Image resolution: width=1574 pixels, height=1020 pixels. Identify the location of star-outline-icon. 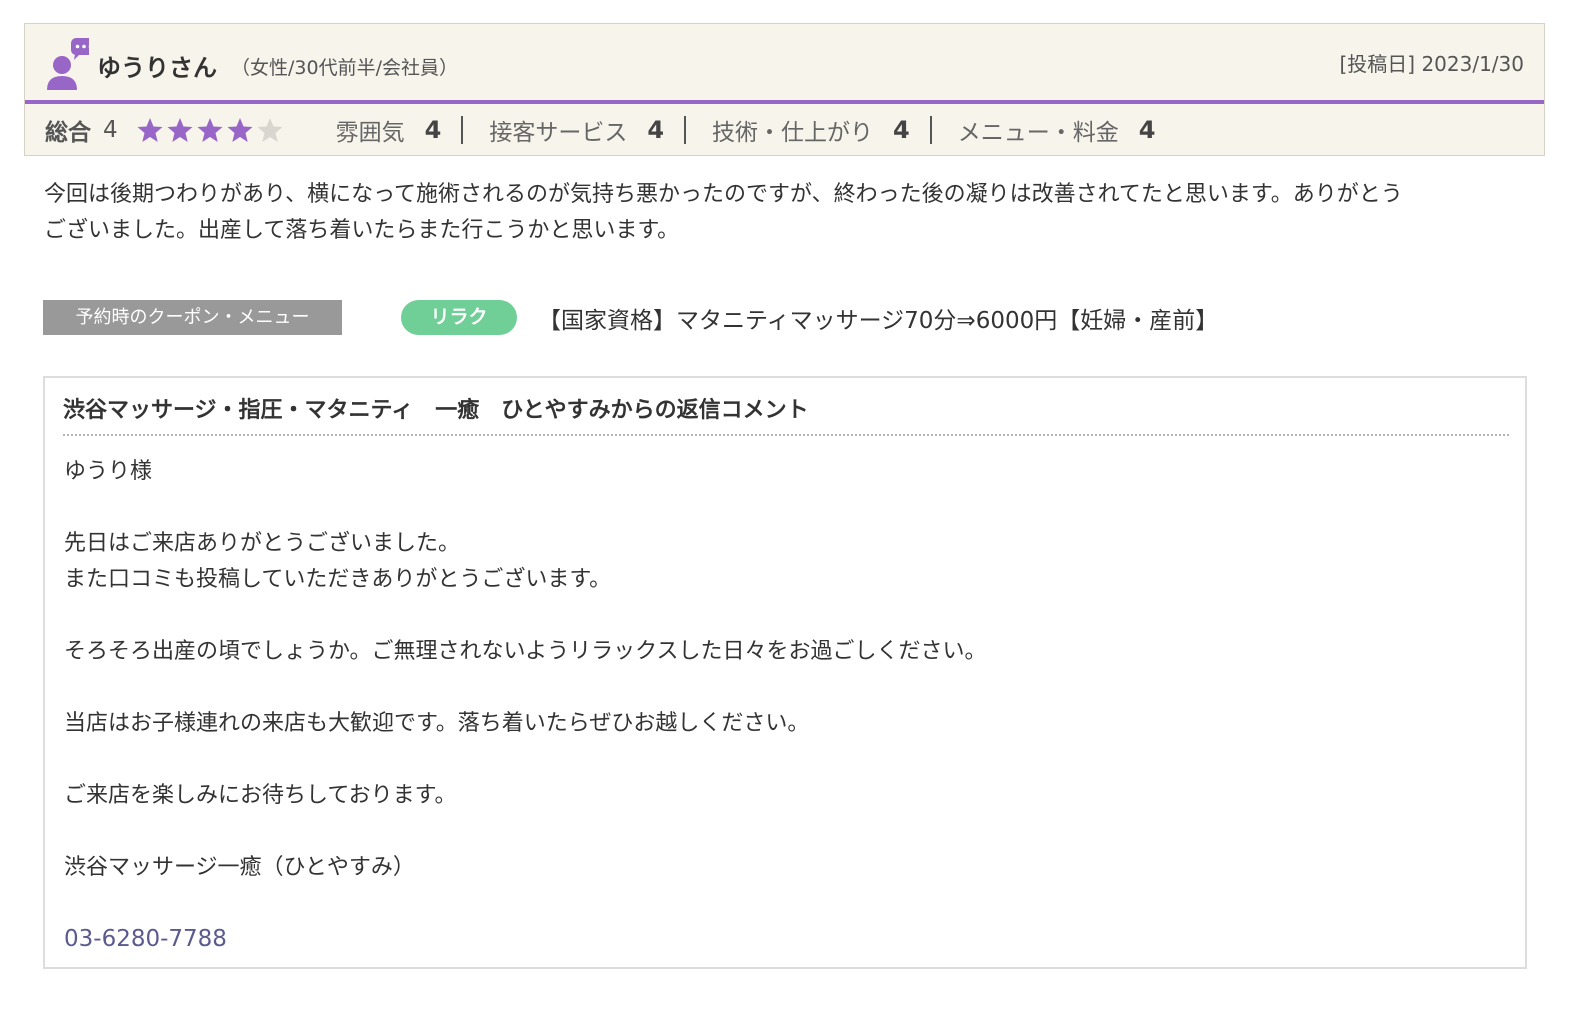
(270, 130).